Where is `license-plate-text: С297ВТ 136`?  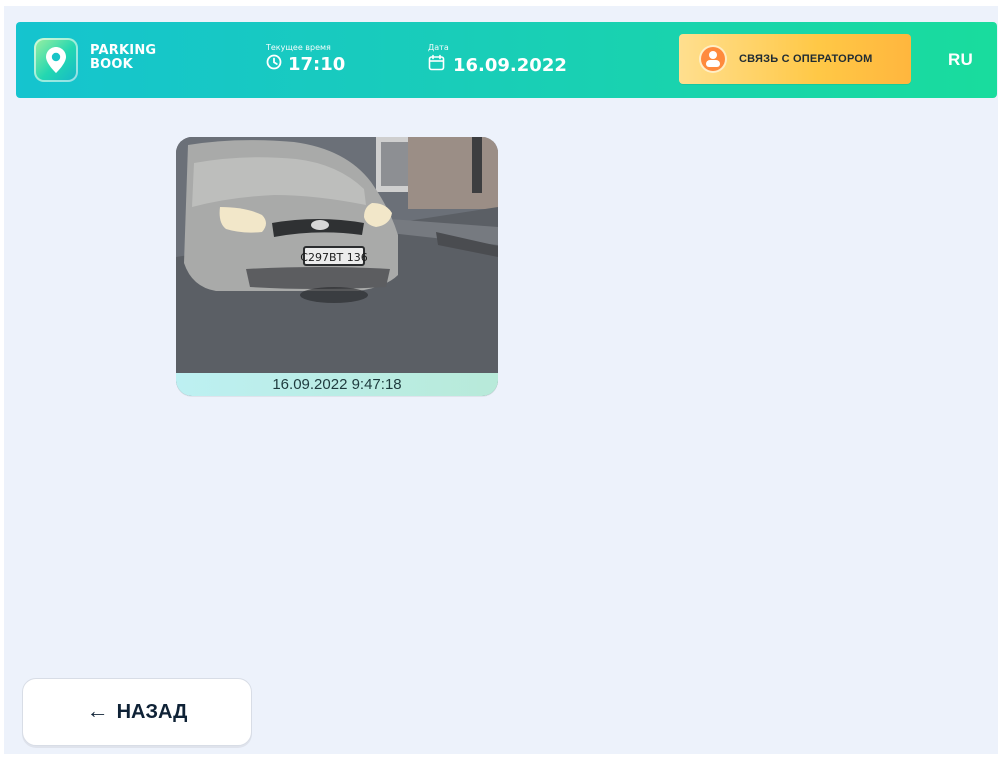
license-plate-text: С297ВТ 136 is located at coordinates (333, 257).